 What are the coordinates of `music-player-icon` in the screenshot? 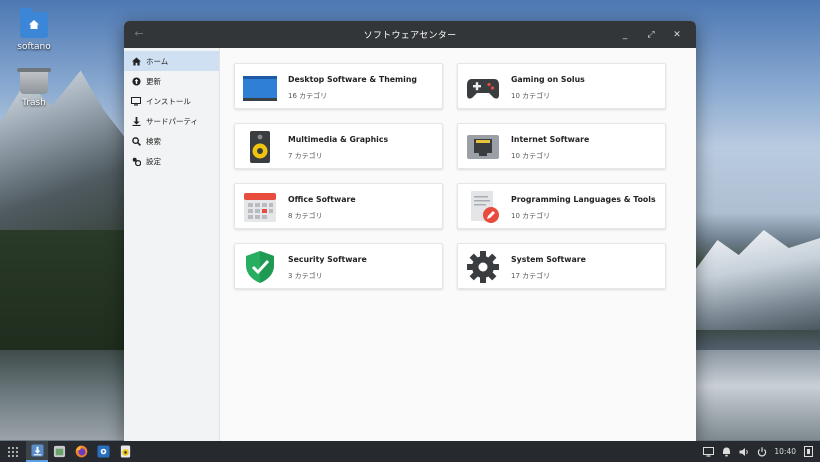 It's located at (125, 451).